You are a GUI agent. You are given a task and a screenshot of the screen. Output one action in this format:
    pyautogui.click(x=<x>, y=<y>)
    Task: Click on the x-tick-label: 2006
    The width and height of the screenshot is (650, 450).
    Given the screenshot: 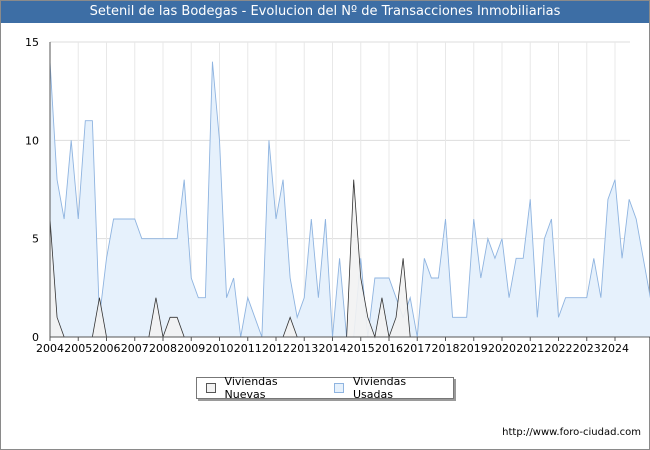 What is the action you would take?
    pyautogui.click(x=107, y=348)
    